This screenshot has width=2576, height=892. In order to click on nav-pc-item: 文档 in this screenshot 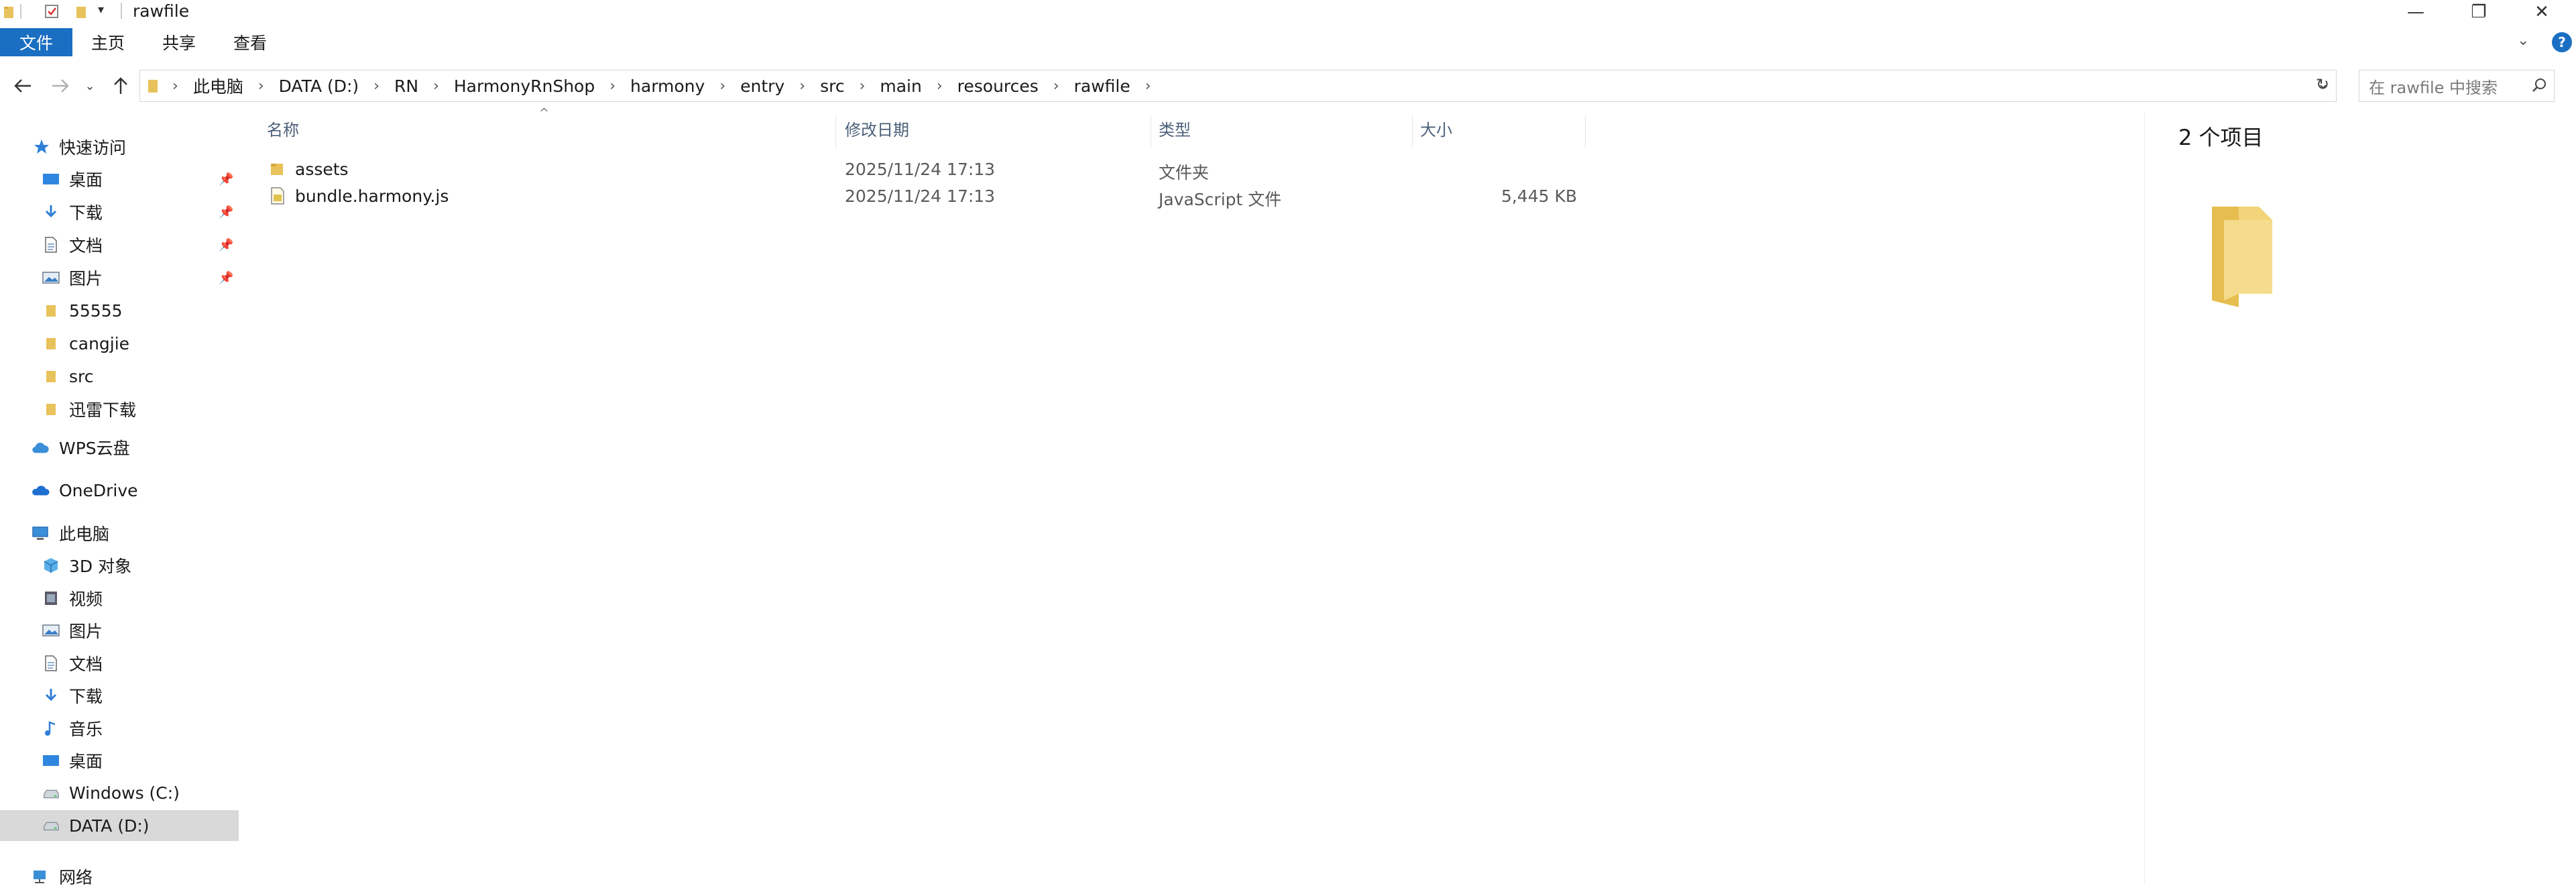, I will do `click(119, 663)`.